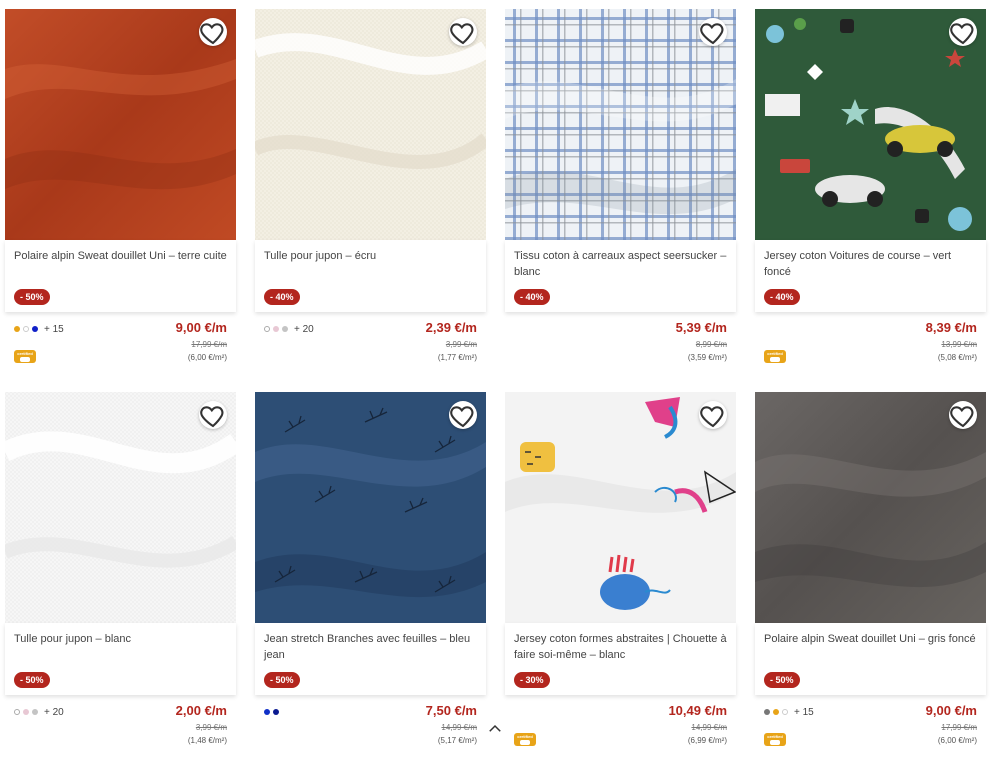 This screenshot has height=759, width=990. I want to click on color-swatches, so click(273, 712).